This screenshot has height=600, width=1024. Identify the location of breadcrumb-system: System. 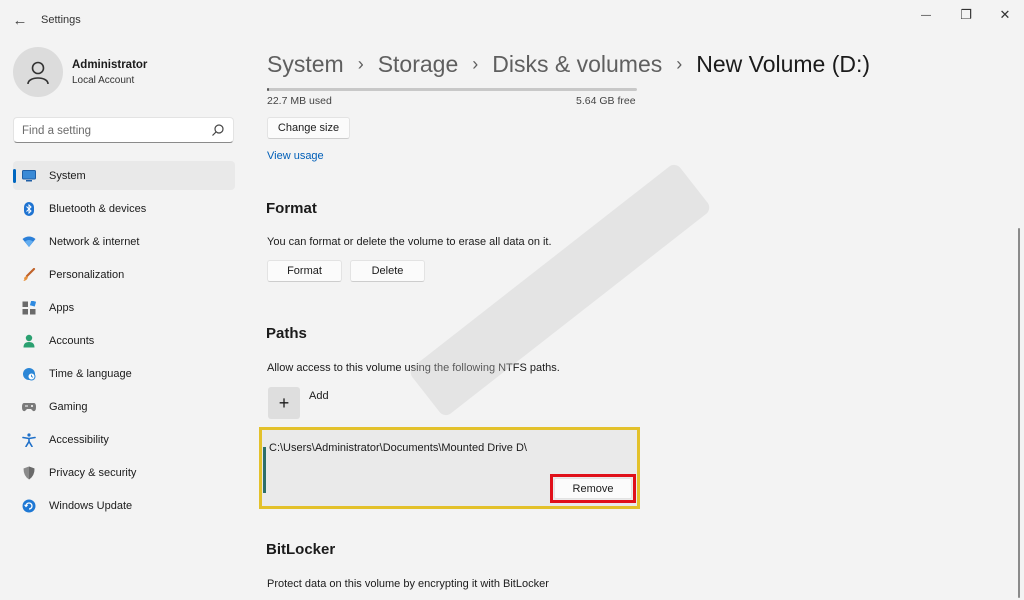
(305, 64).